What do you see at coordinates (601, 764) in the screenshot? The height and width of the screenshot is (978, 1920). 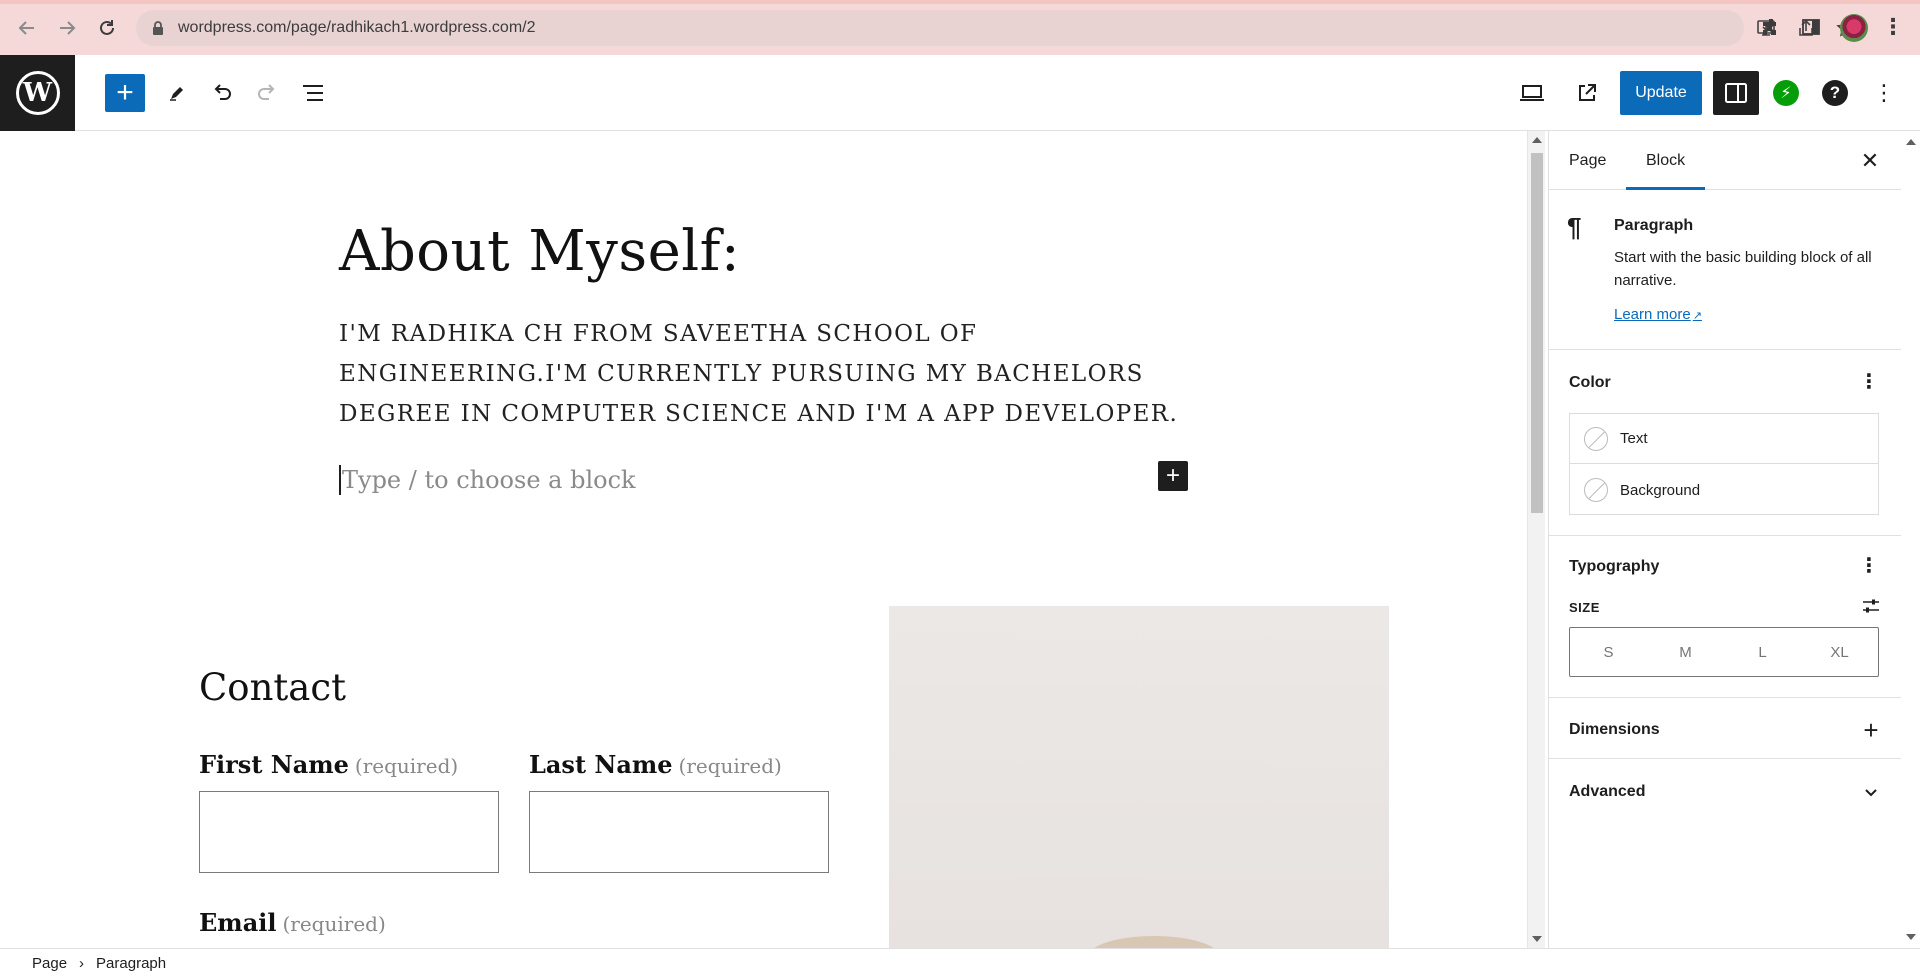 I see `last-name-label-text: Last Name` at bounding box center [601, 764].